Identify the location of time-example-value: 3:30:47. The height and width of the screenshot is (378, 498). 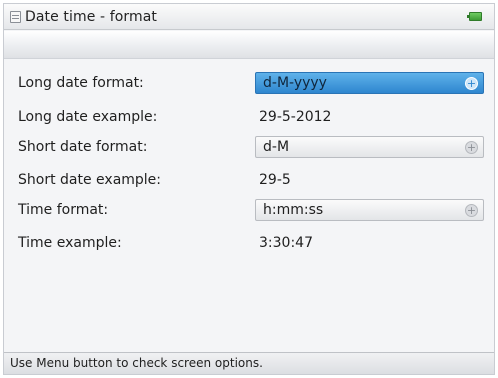
(286, 243).